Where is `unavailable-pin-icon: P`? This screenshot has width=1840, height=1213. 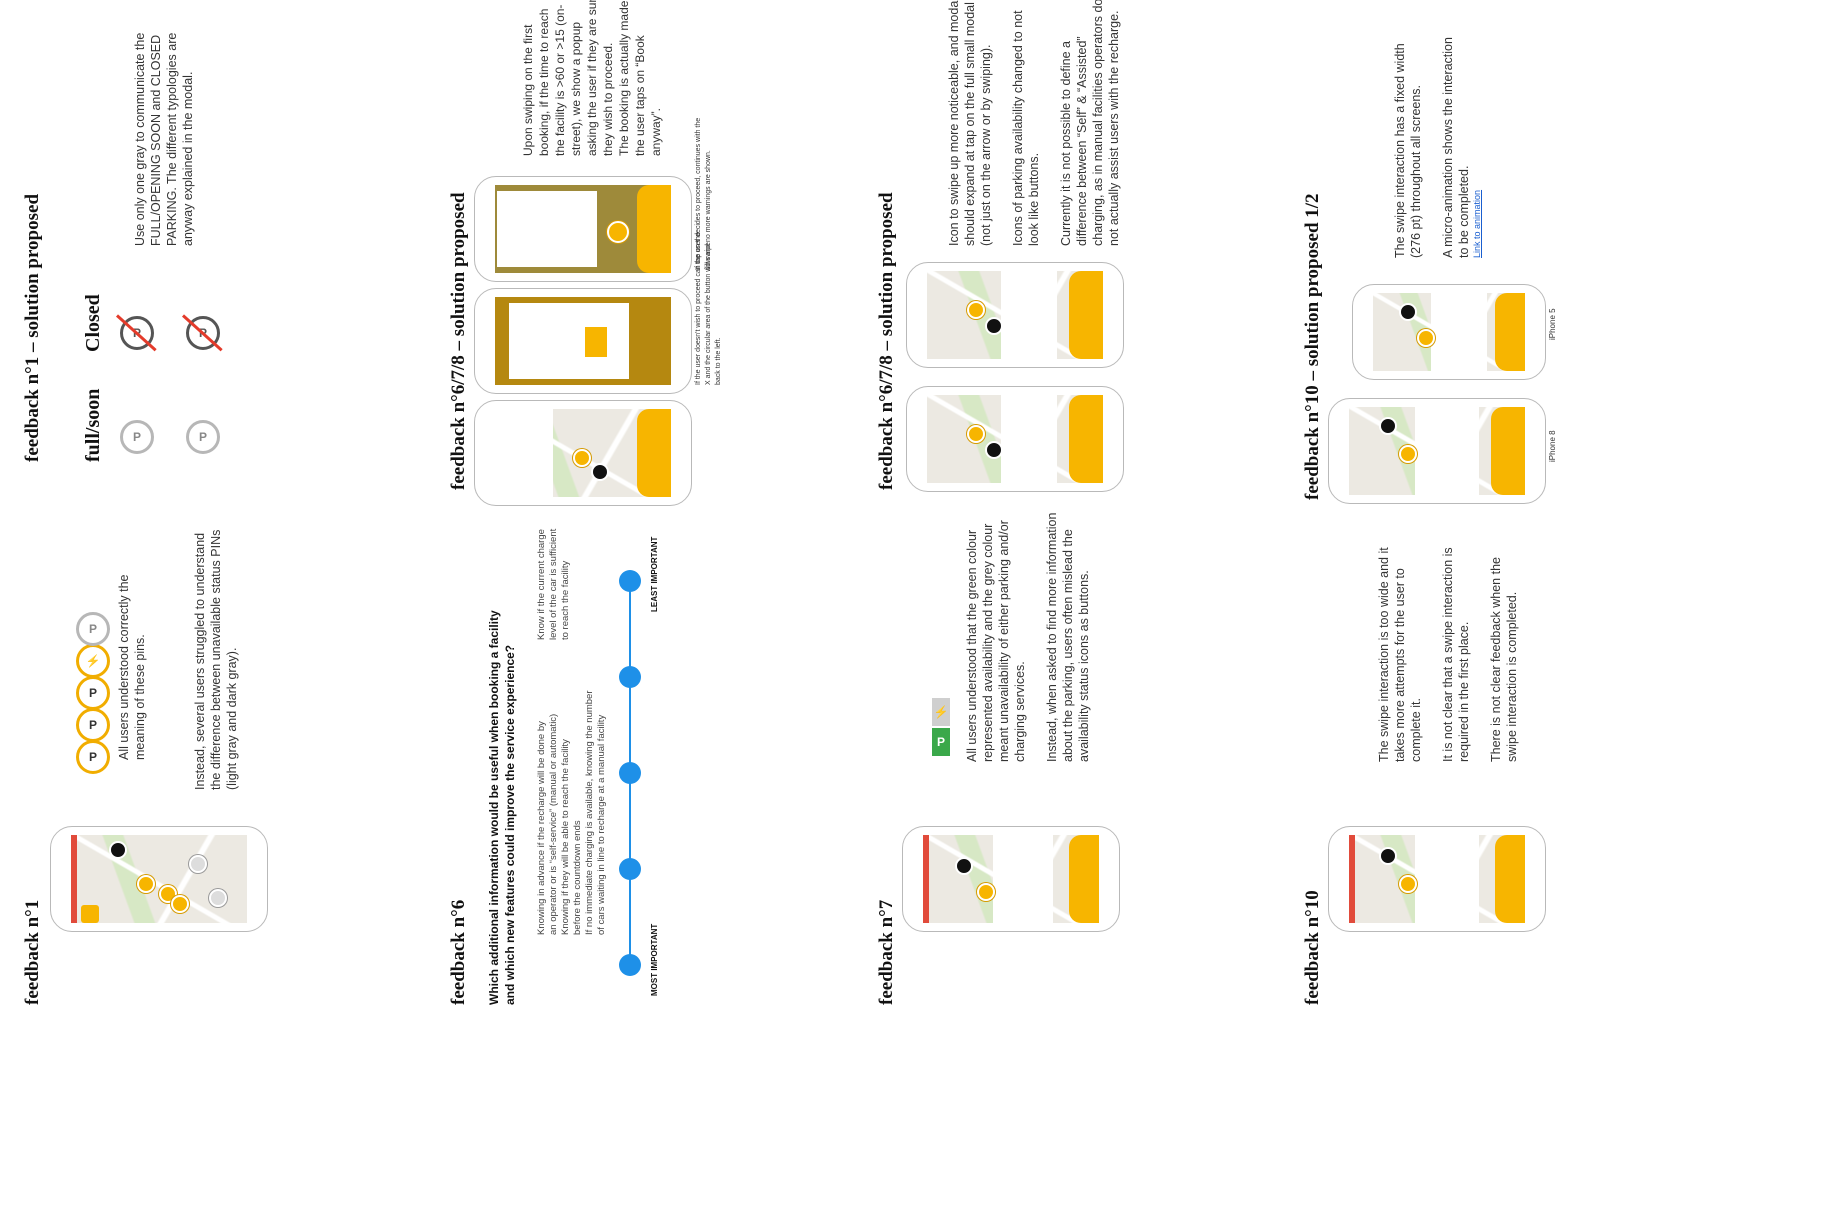
unavailable-pin-icon: P is located at coordinates (93, 629).